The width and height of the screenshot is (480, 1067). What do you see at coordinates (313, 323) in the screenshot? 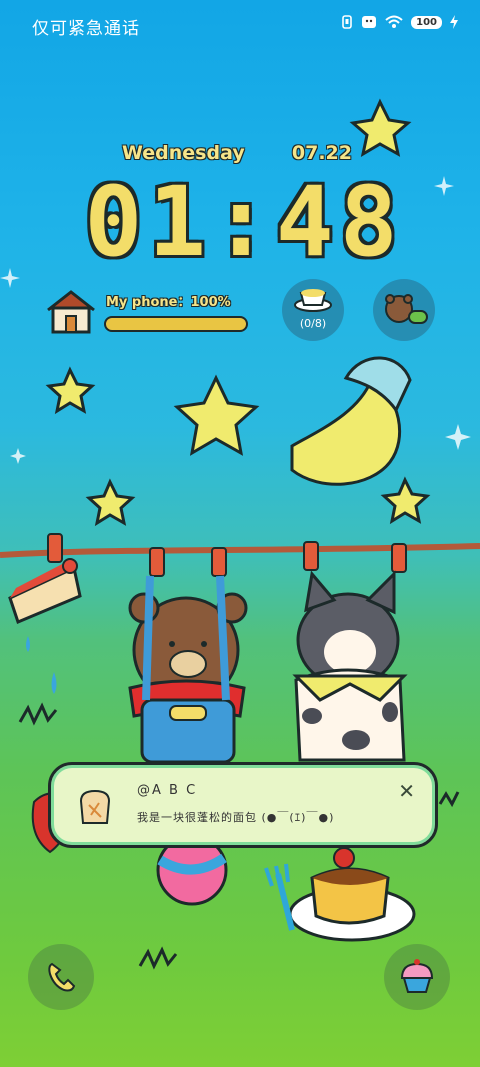
I see `drink-count: (0/8)` at bounding box center [313, 323].